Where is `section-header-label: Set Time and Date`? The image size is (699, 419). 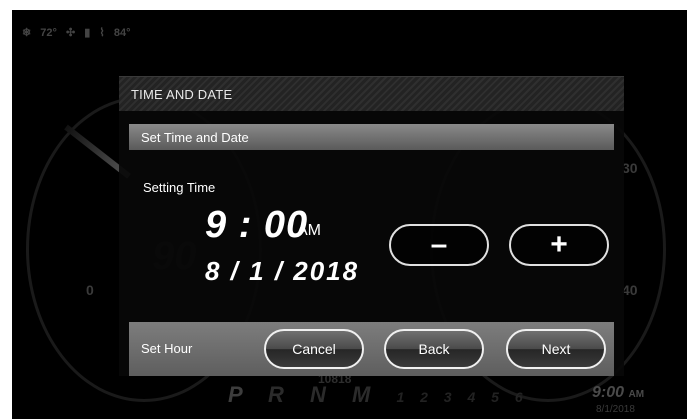
section-header-label: Set Time and Date is located at coordinates (195, 137).